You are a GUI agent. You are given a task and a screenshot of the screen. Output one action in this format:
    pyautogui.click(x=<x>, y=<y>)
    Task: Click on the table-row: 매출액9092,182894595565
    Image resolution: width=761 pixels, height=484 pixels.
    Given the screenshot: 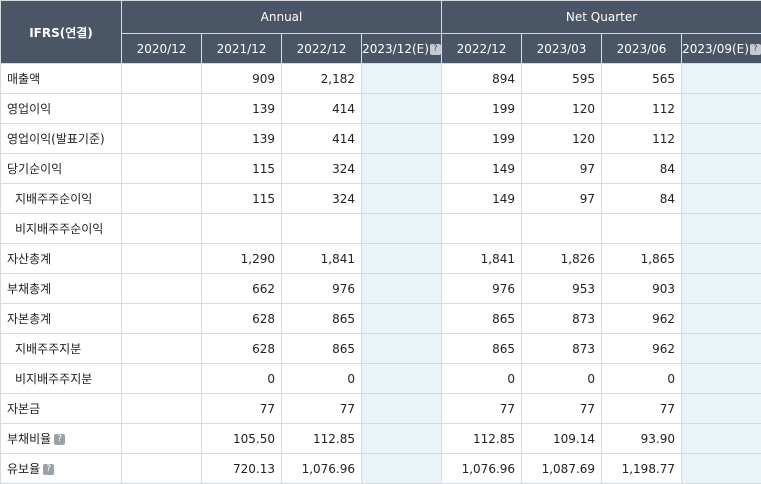 What is the action you would take?
    pyautogui.click(x=381, y=79)
    